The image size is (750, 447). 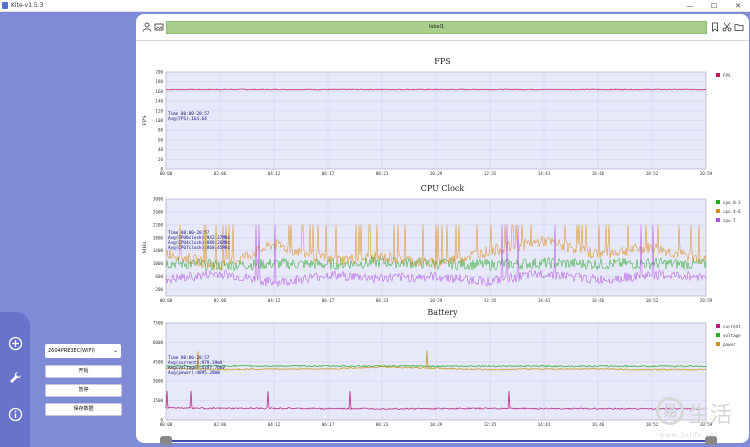 What do you see at coordinates (158, 224) in the screenshot?
I see `y-tick-label: 2200` at bounding box center [158, 224].